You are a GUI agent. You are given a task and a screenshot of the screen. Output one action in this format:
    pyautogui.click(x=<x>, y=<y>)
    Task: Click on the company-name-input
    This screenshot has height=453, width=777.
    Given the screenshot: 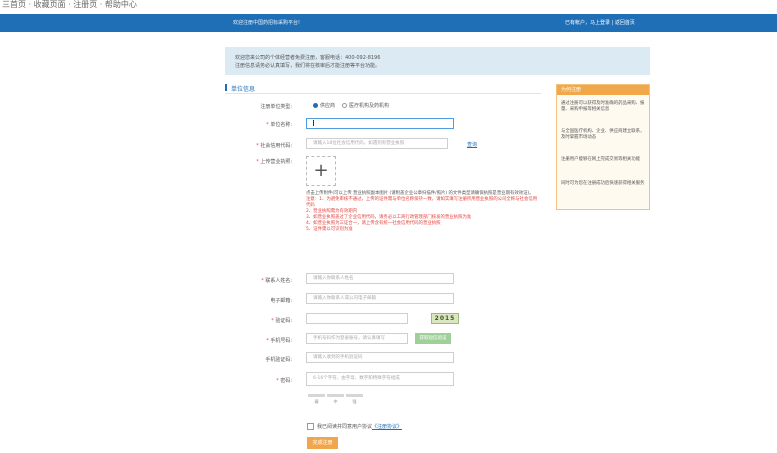 What is the action you would take?
    pyautogui.click(x=380, y=123)
    